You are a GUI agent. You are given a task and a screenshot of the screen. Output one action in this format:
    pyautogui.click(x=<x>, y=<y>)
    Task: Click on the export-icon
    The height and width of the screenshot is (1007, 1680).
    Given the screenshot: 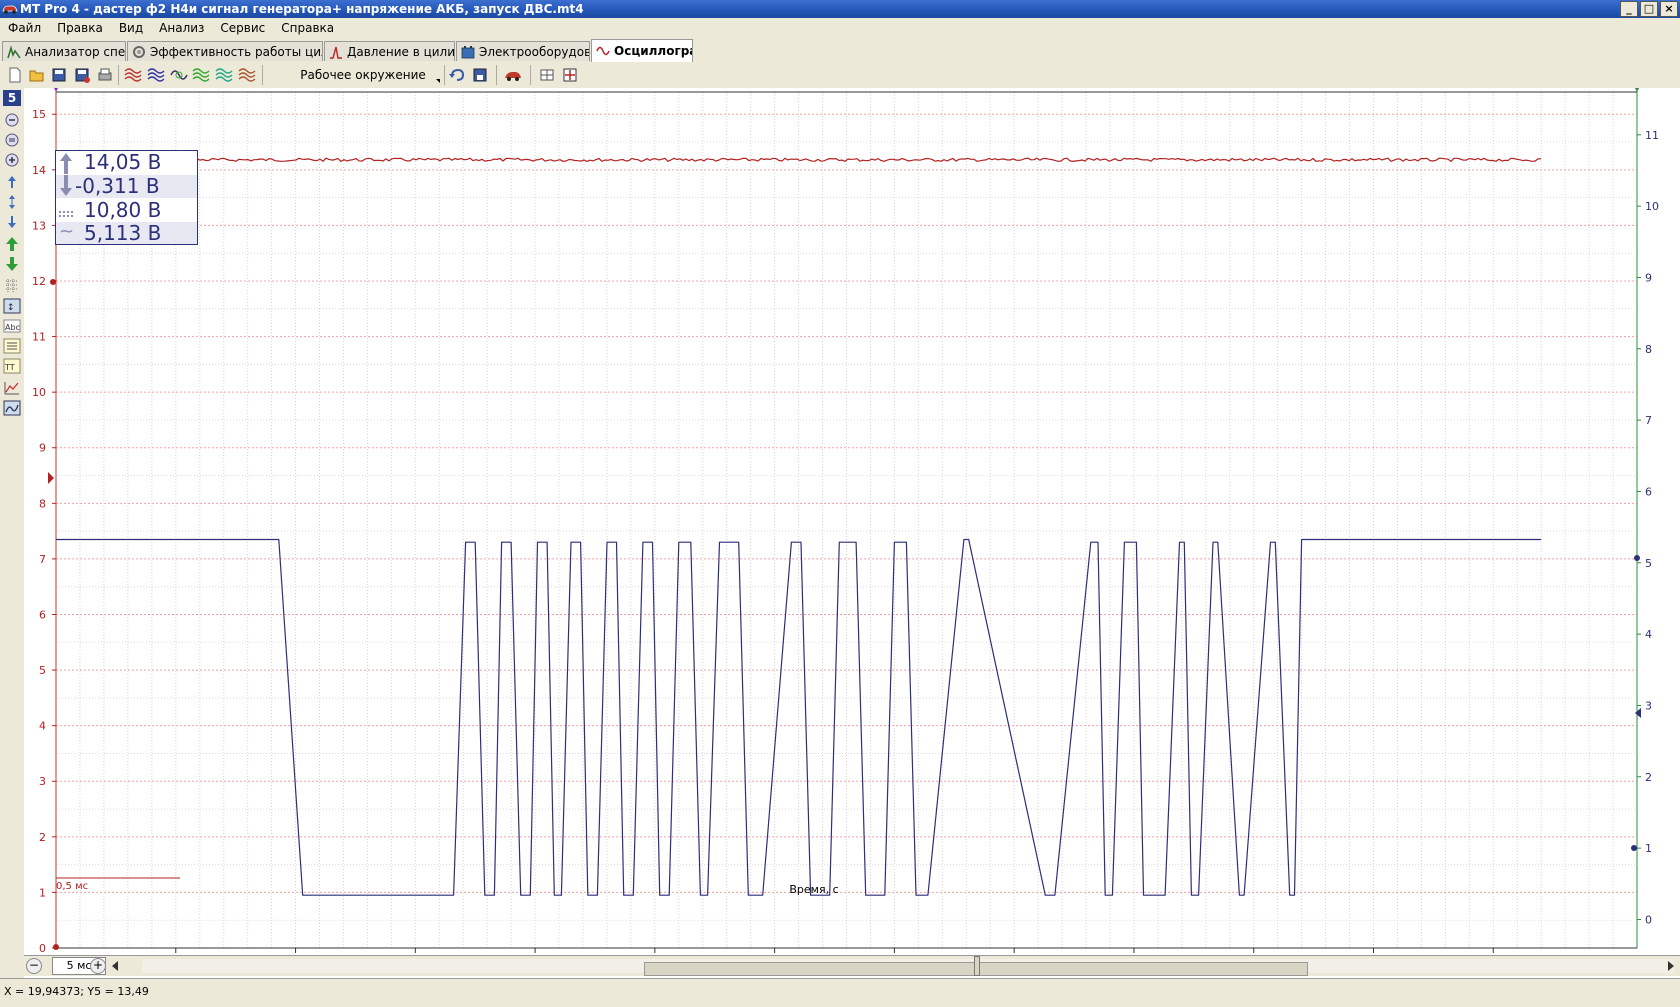 What is the action you would take?
    pyautogui.click(x=480, y=75)
    